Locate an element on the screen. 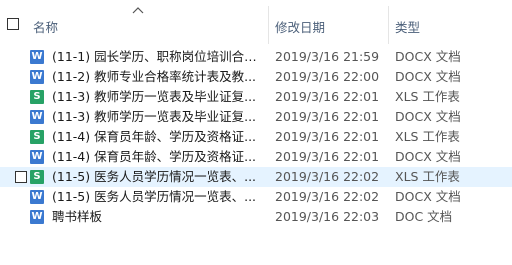 This screenshot has width=512, height=265. sort-ascending-icon is located at coordinates (138, 10).